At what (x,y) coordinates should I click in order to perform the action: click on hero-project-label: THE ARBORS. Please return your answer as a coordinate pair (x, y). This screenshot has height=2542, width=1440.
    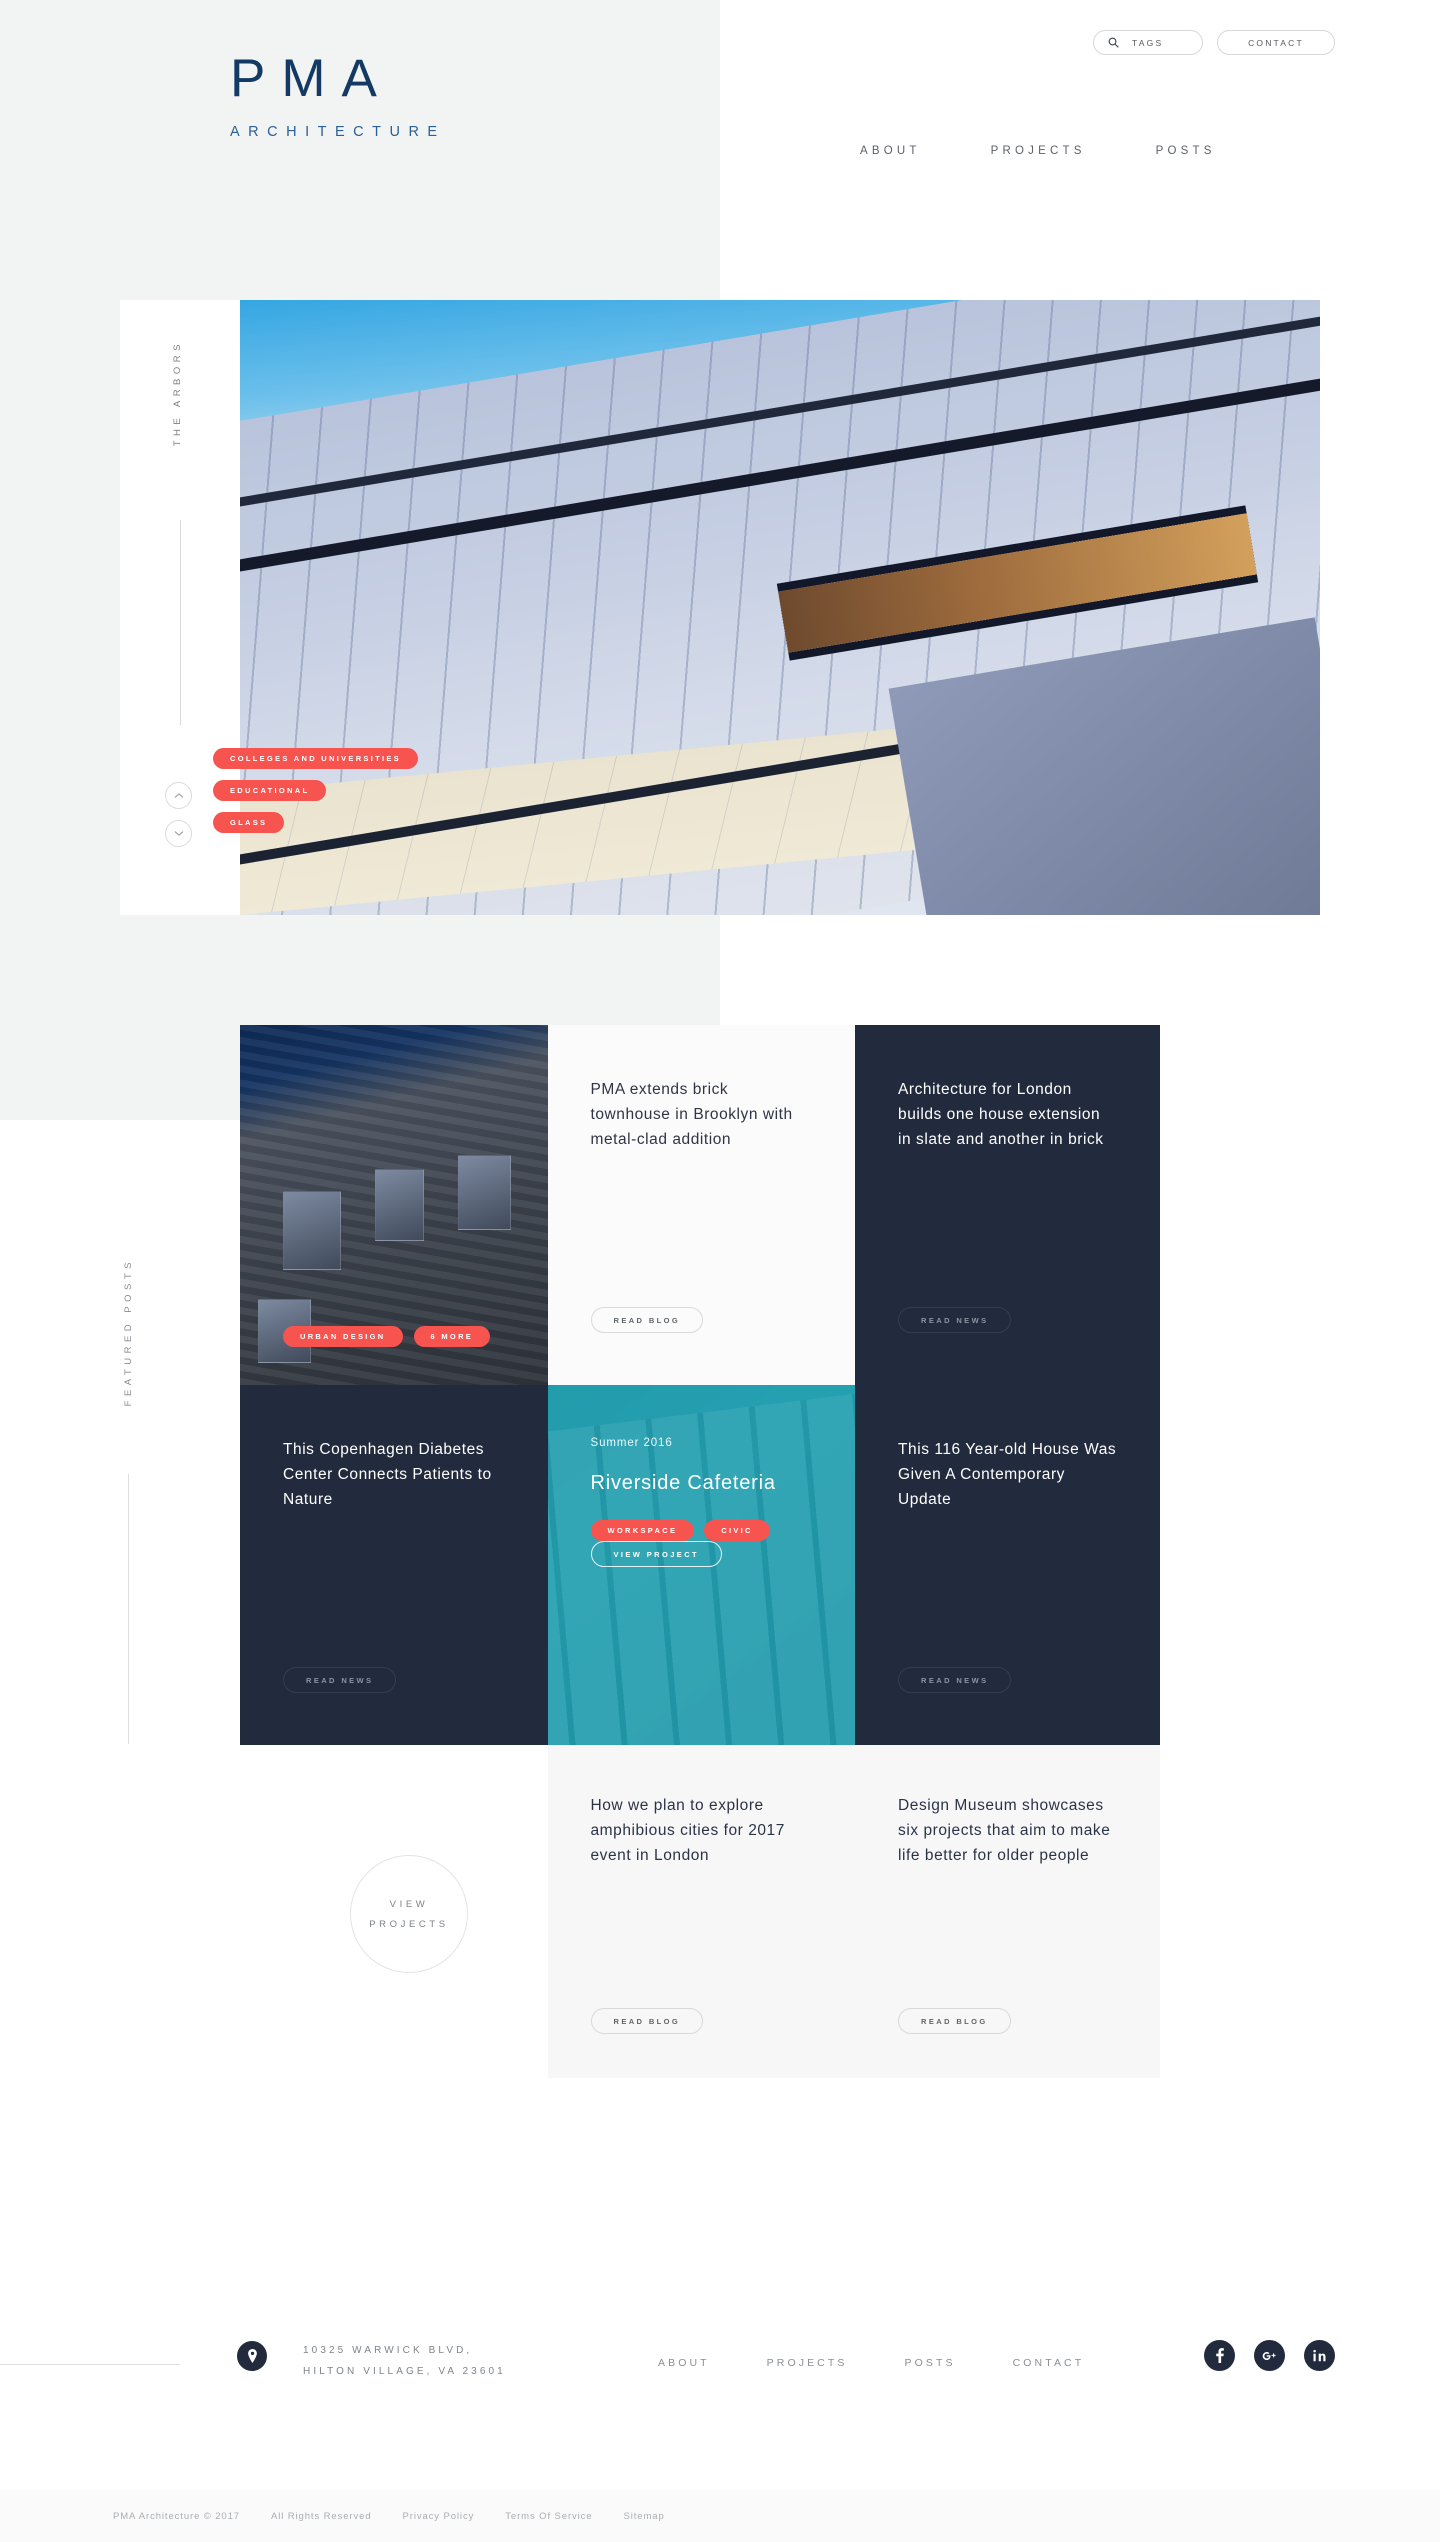
    Looking at the image, I should click on (177, 393).